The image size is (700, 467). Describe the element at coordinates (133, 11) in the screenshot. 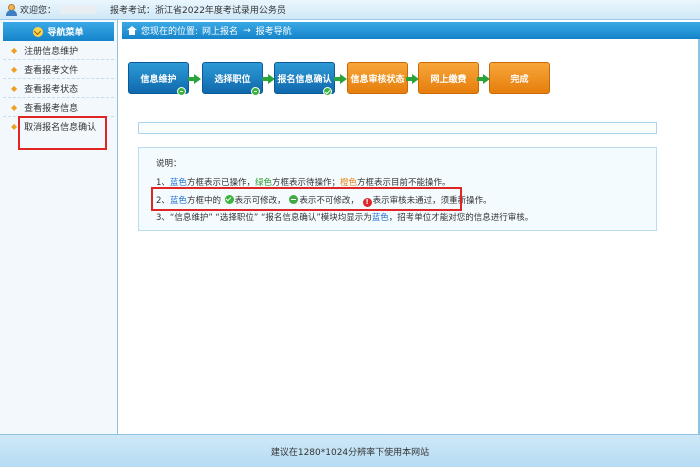

I see `exam-label: 报考考试：` at that location.